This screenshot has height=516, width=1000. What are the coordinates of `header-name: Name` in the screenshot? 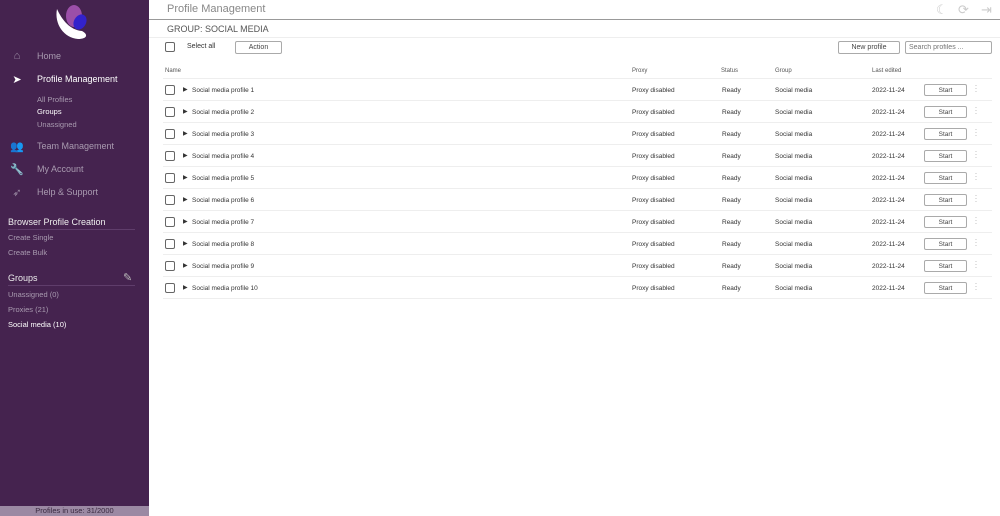 It's located at (173, 71).